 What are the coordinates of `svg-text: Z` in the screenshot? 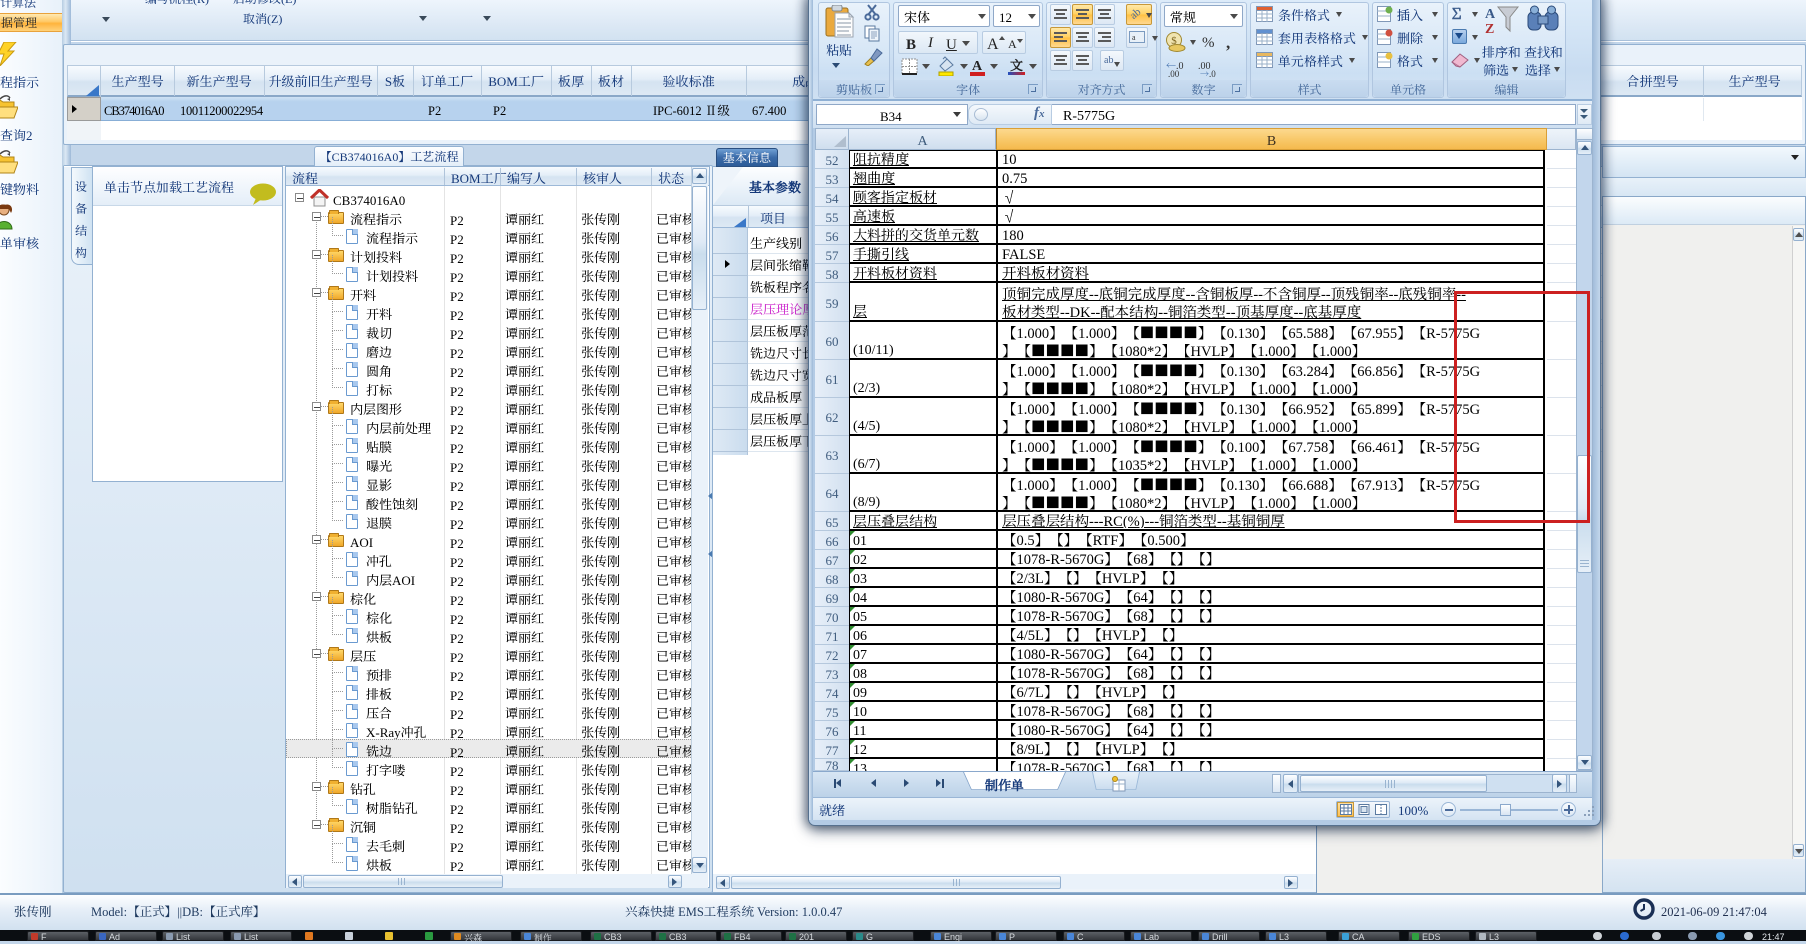 It's located at (1489, 28).